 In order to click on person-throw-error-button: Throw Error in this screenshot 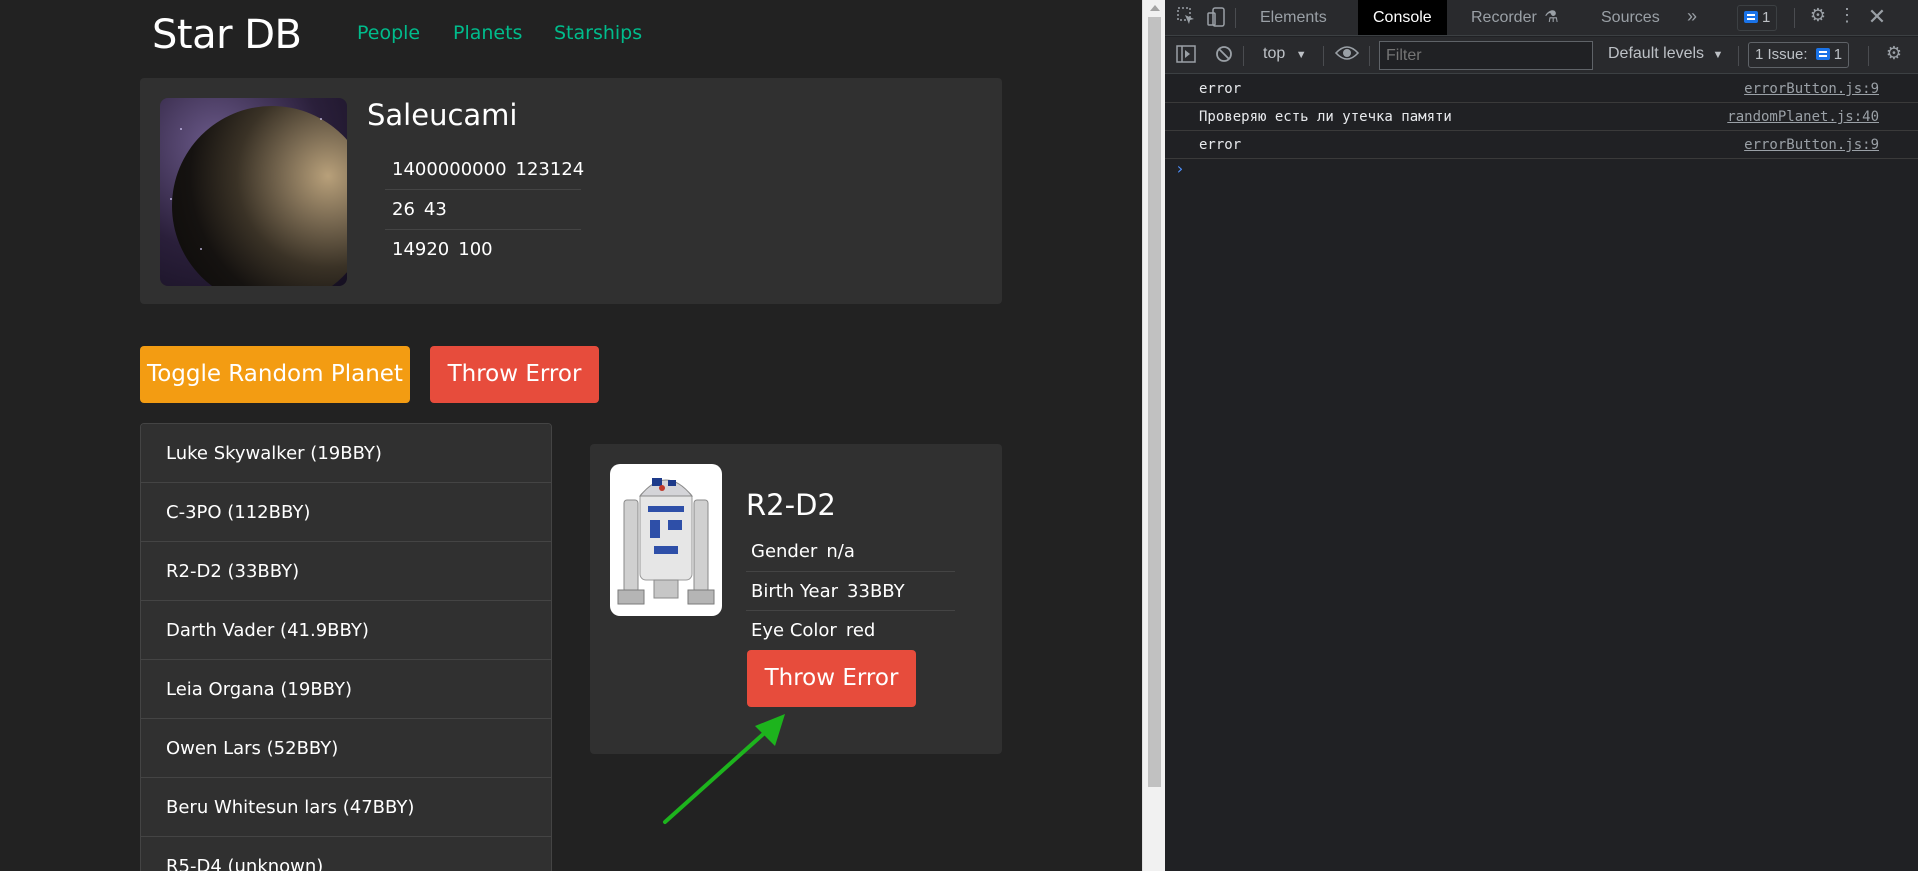, I will do `click(831, 678)`.